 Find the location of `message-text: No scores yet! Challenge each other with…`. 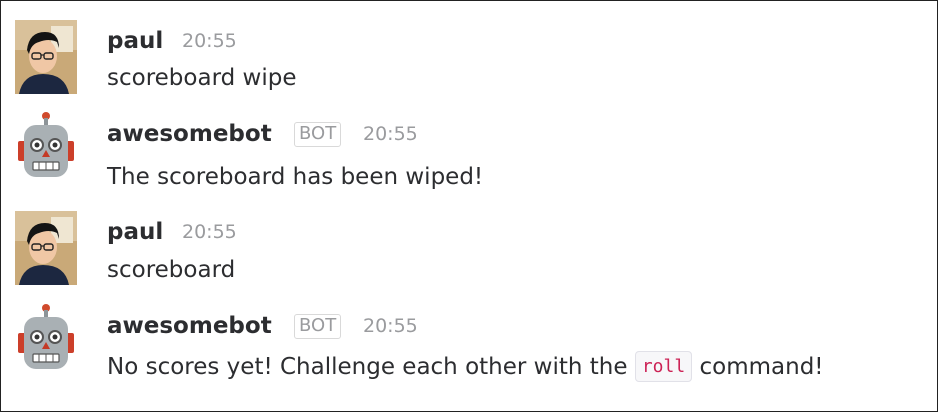

message-text: No scores yet! Challenge each other with… is located at coordinates (465, 366).